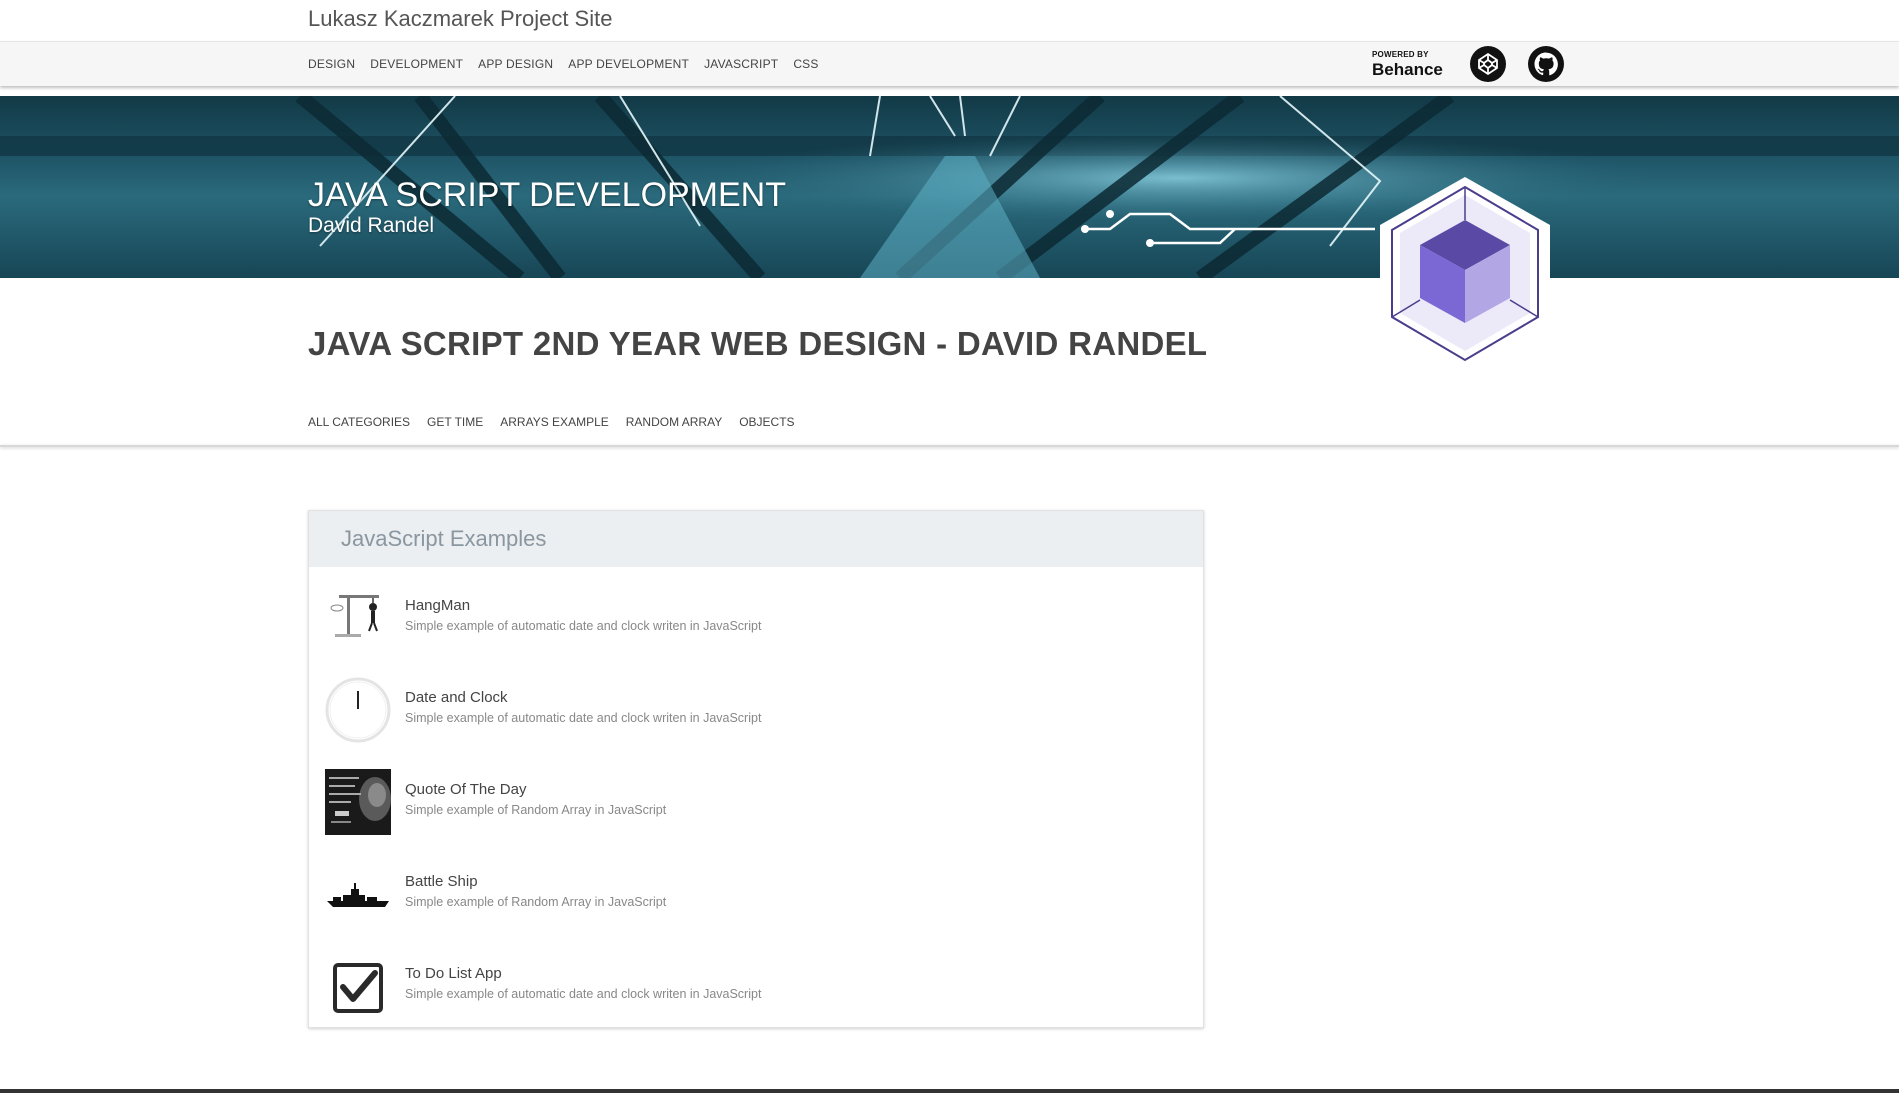  I want to click on hero-title: JAVA SCRIPT DEVELOPMENT, so click(547, 195).